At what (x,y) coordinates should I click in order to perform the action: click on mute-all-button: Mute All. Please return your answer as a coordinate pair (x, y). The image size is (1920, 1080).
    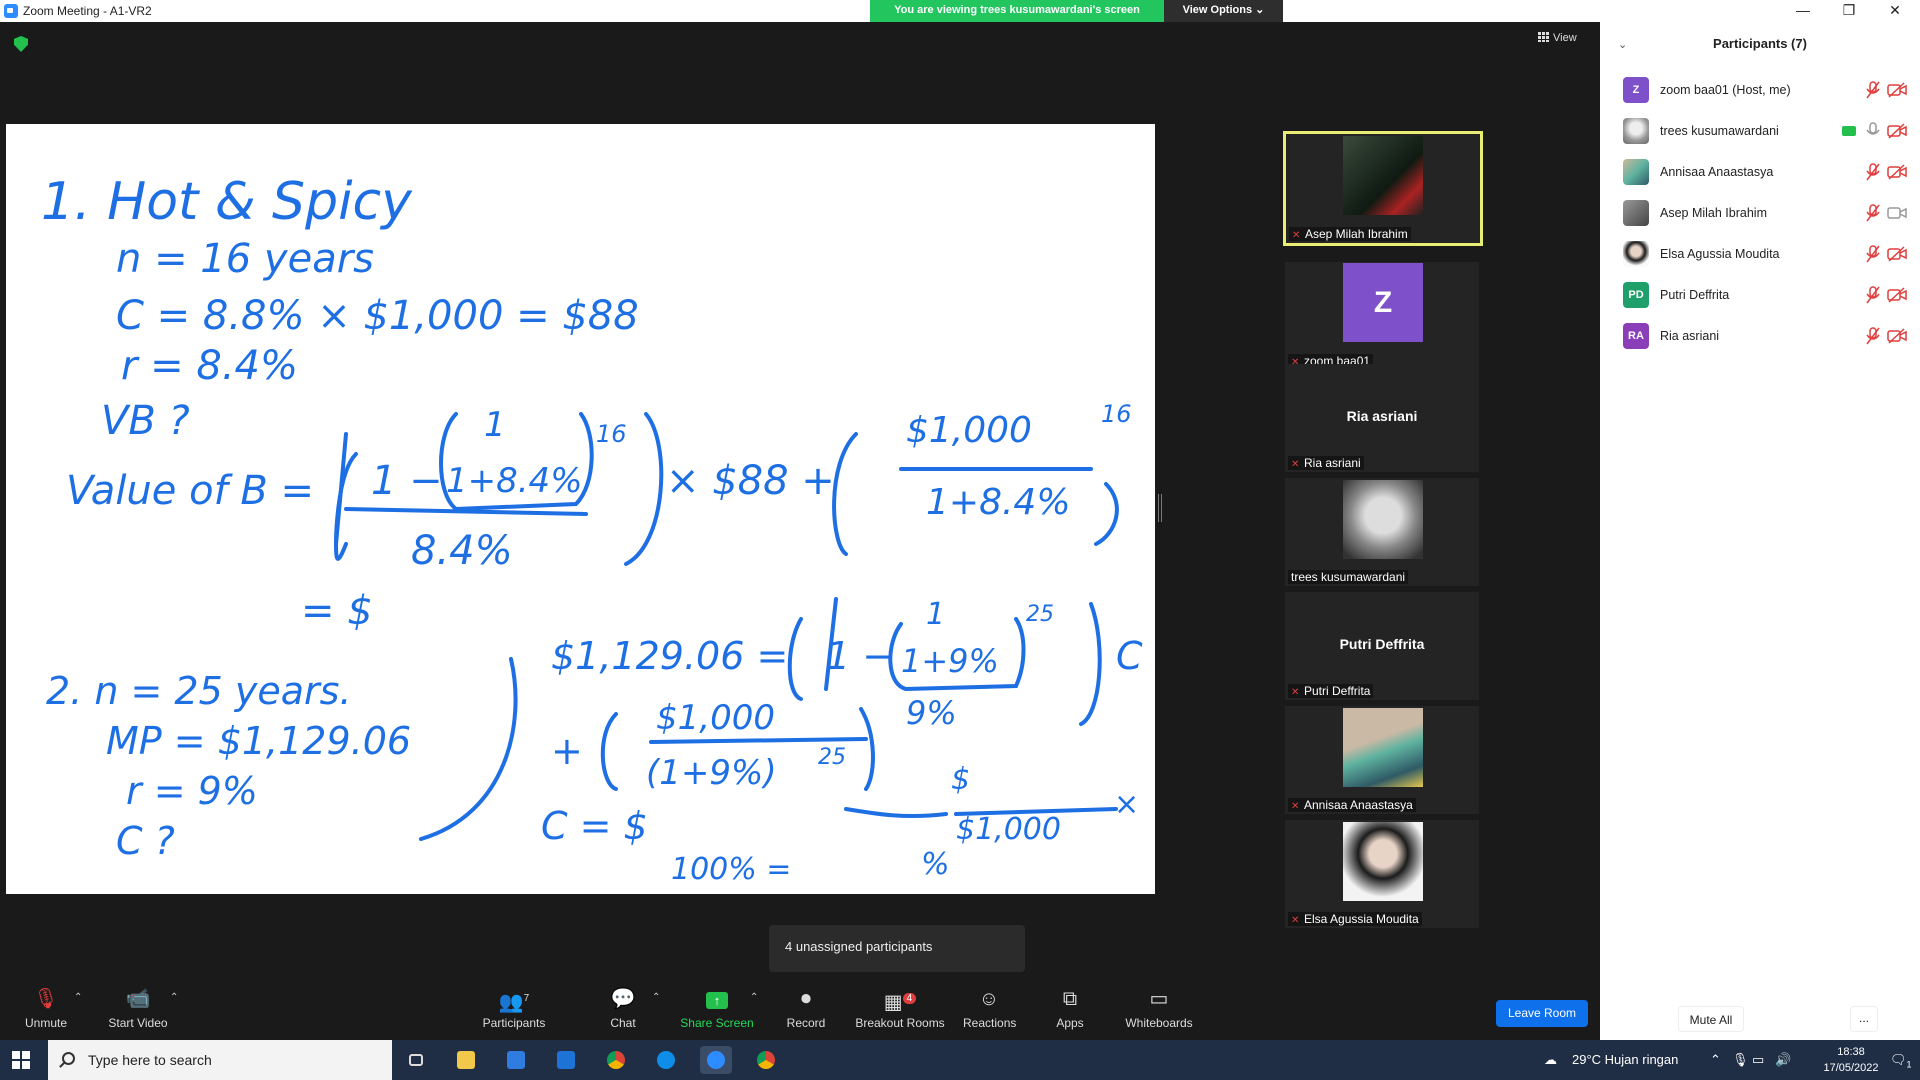
    Looking at the image, I should click on (1711, 1019).